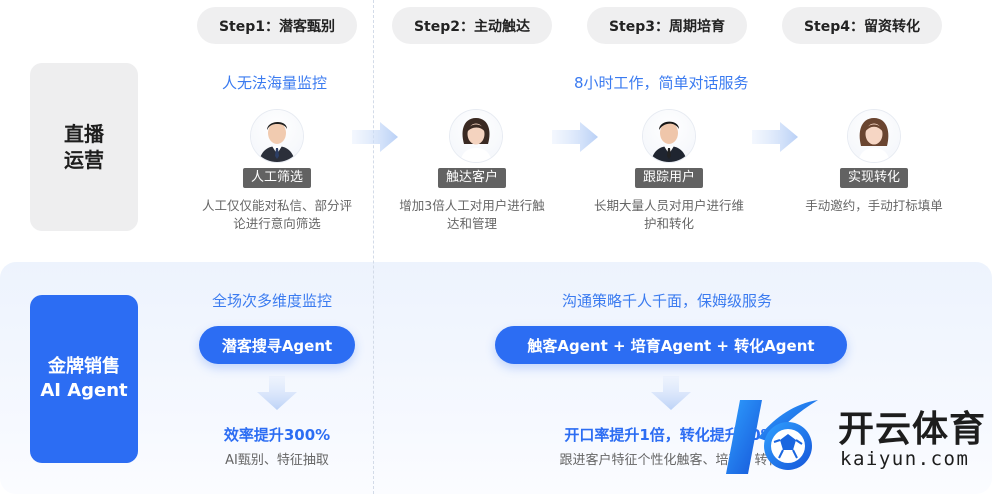 This screenshot has width=1008, height=494. I want to click on step-4-label: Step4：留资转化, so click(862, 26).